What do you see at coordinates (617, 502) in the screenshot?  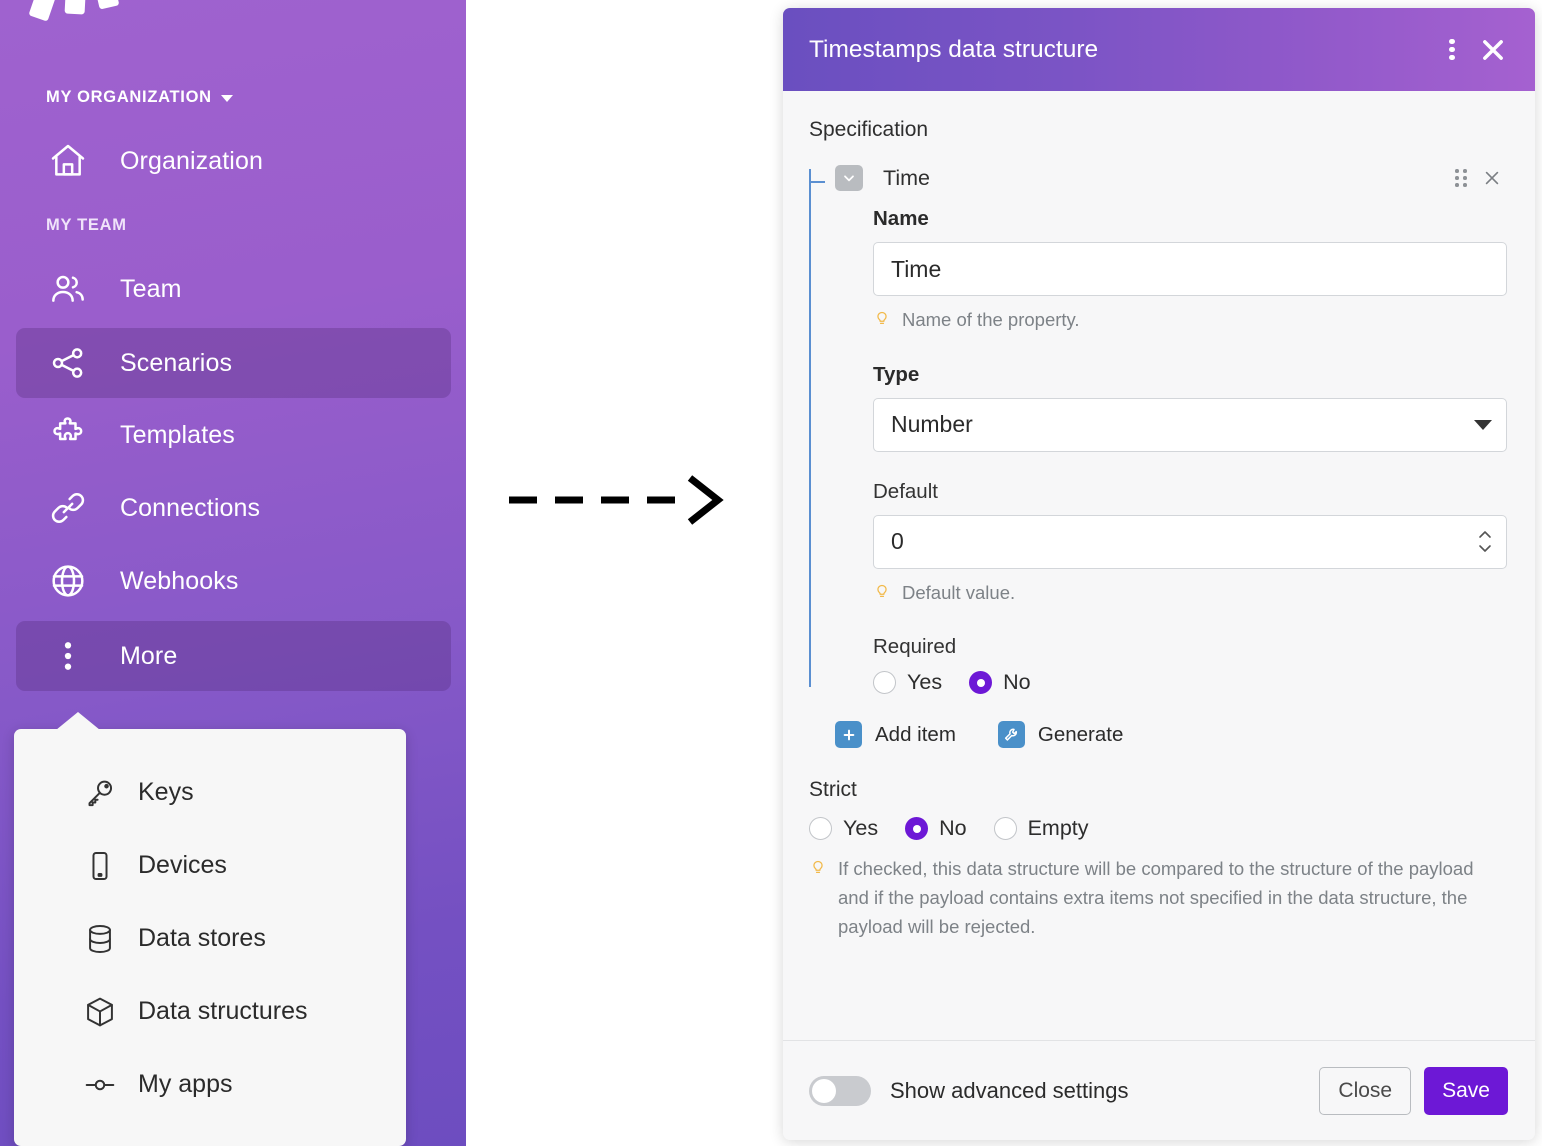 I see `dashed-arrow-right-icon` at bounding box center [617, 502].